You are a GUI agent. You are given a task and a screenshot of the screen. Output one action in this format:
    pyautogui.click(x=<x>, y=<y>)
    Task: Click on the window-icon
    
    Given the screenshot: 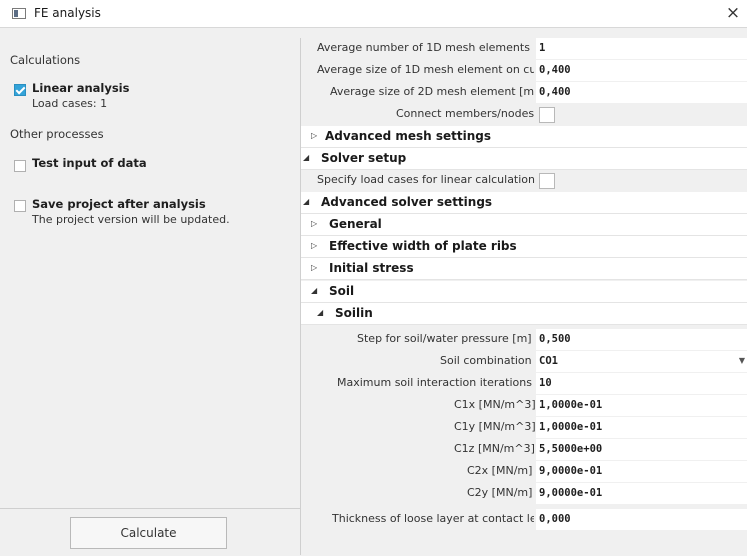 What is the action you would take?
    pyautogui.click(x=19, y=13)
    